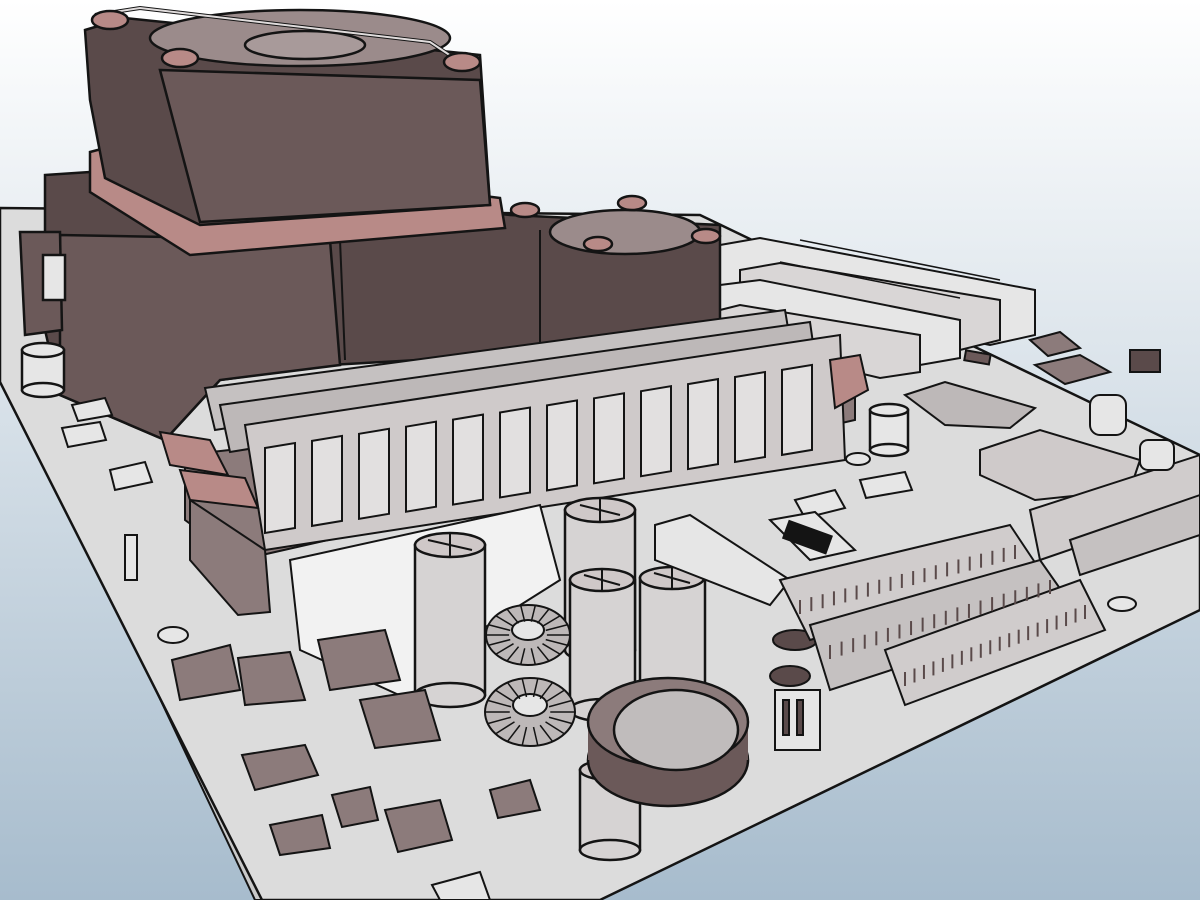  What do you see at coordinates (54, 277) in the screenshot?
I see `io-port` at bounding box center [54, 277].